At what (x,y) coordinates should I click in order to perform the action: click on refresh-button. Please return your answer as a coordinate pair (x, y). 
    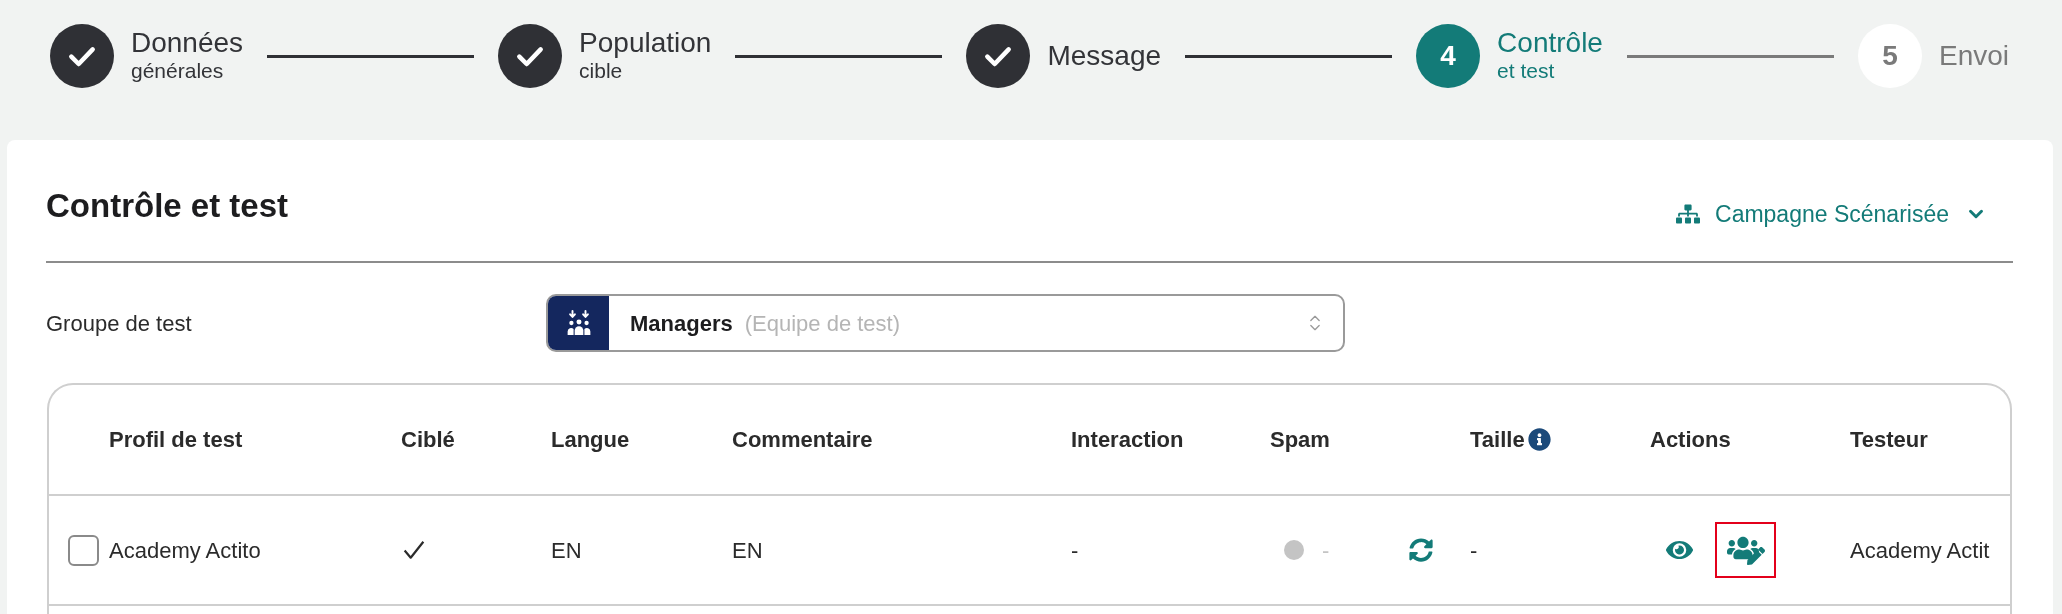
    Looking at the image, I should click on (1421, 550).